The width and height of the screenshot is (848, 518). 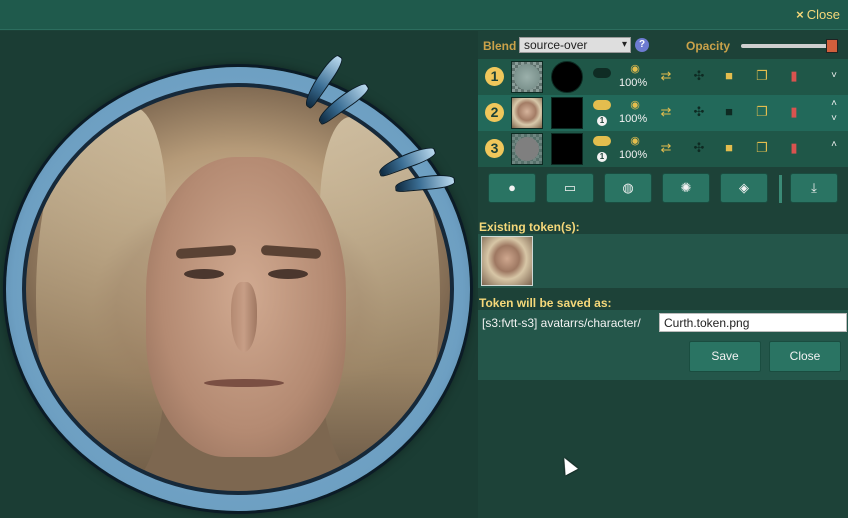 What do you see at coordinates (624, 44) in the screenshot?
I see `chevron-down-icon: ▾` at bounding box center [624, 44].